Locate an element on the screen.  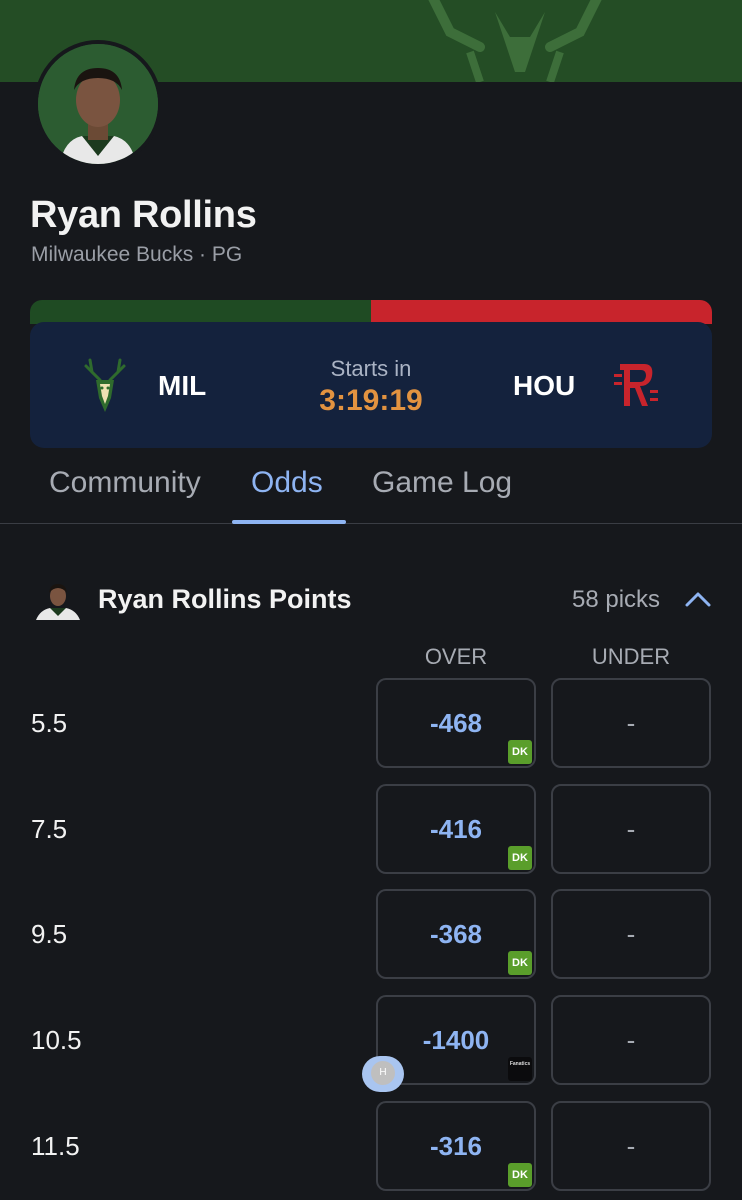
over-odds-button: -416 DK is located at coordinates (456, 829).